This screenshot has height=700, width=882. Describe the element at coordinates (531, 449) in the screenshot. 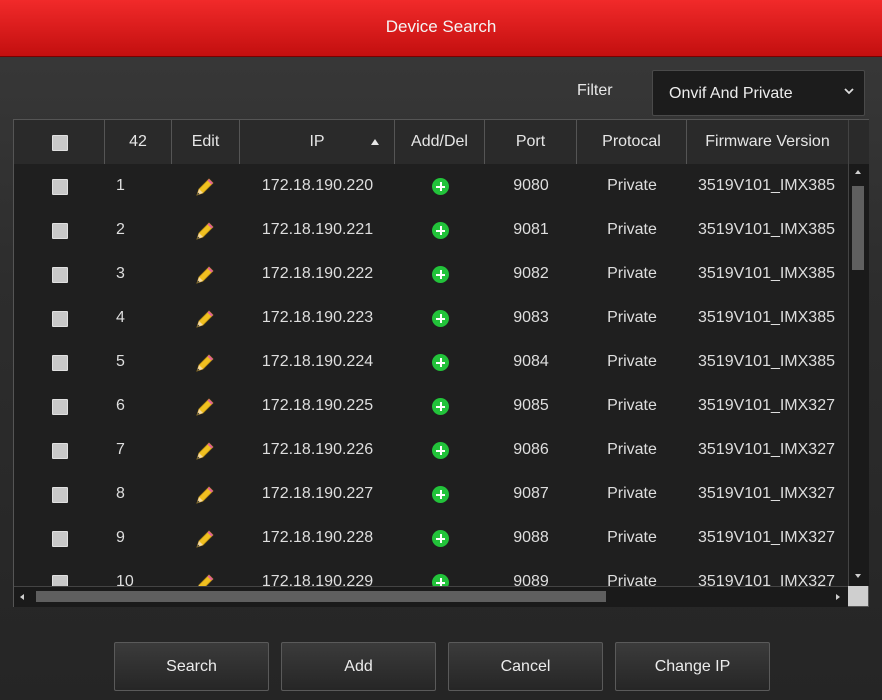

I see `row-port: 9086` at that location.